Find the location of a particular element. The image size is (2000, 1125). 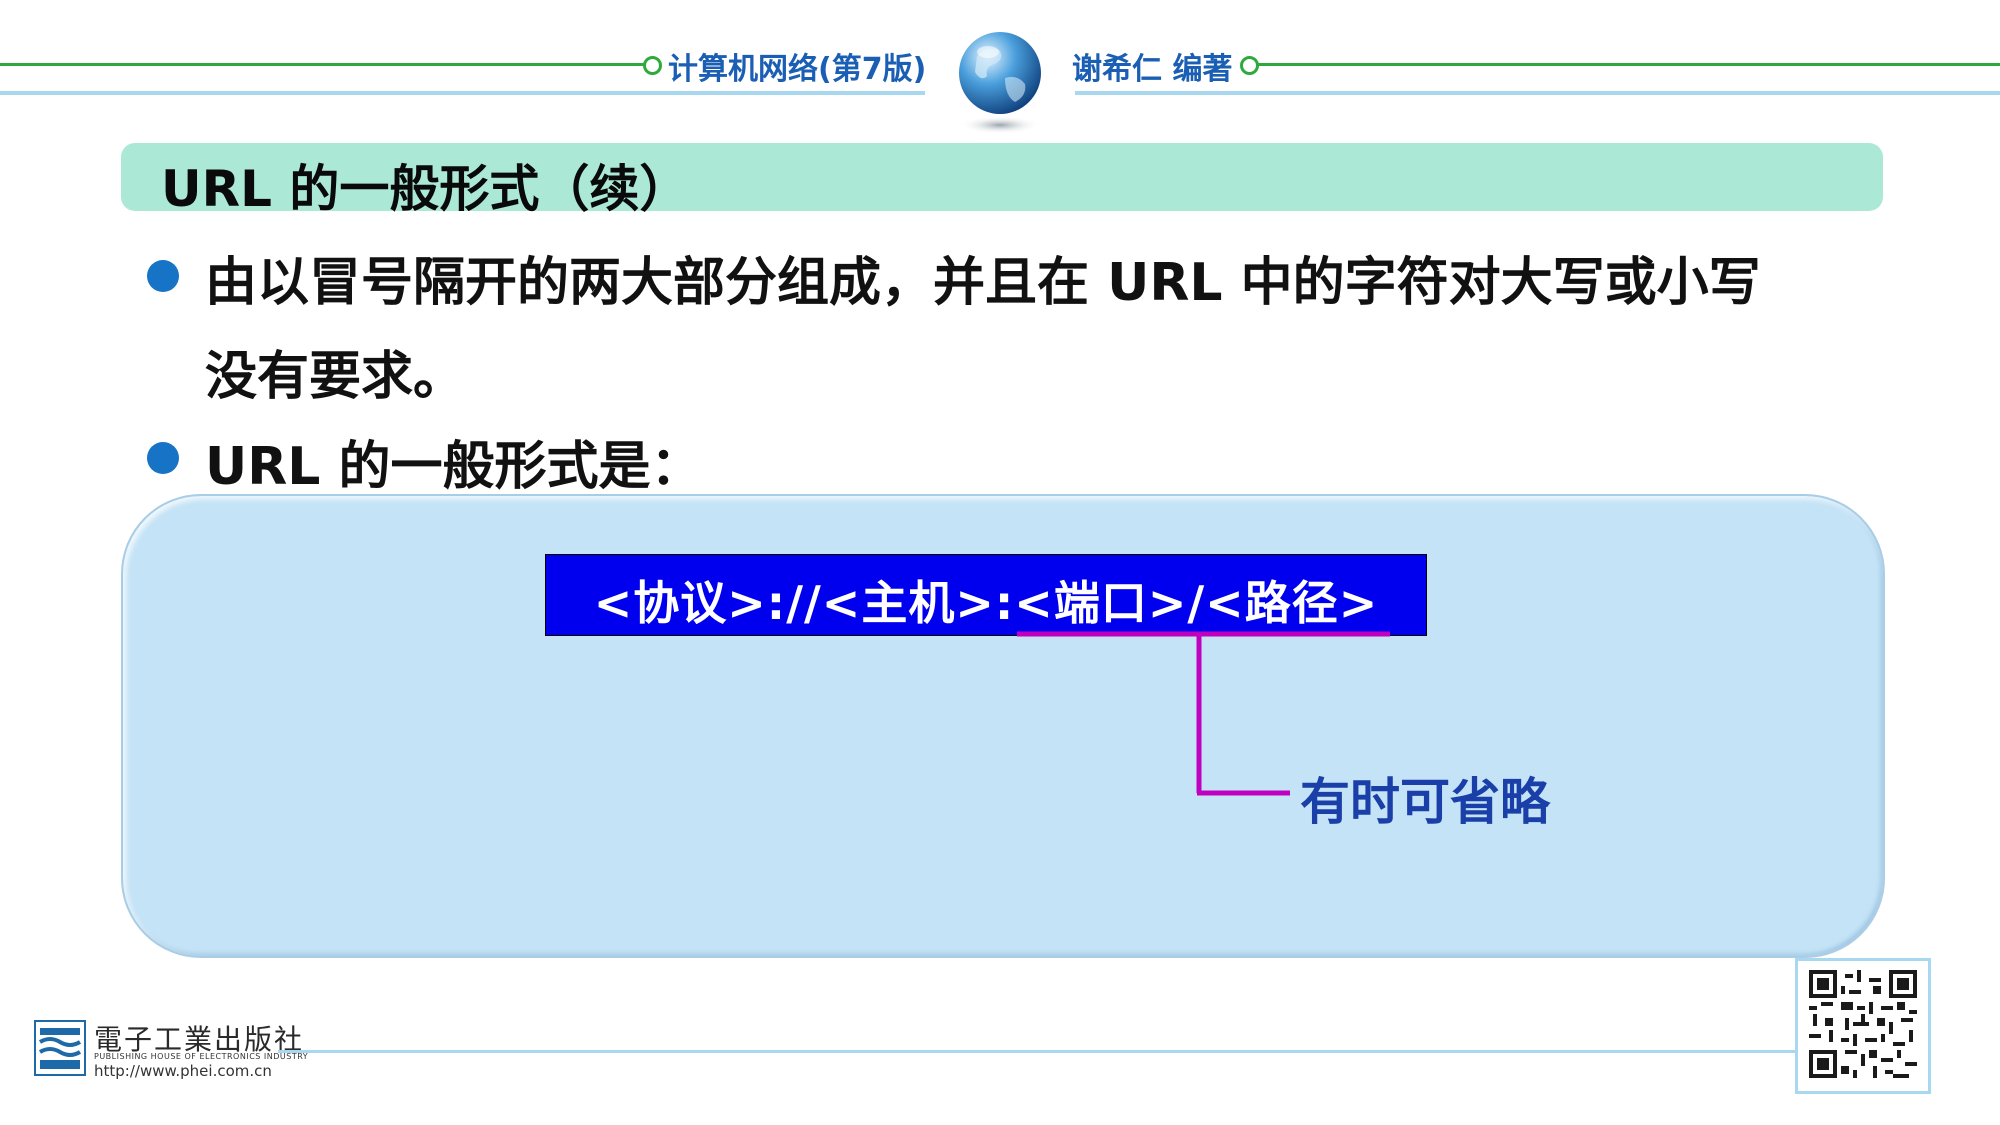

qr-code-icon is located at coordinates (1863, 1024).